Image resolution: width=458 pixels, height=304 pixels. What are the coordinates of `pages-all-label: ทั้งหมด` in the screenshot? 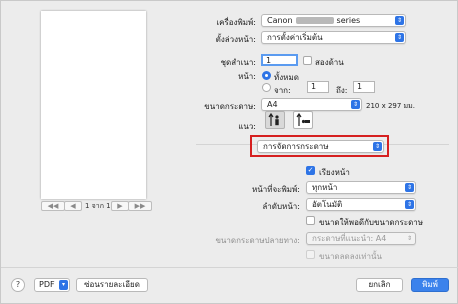 It's located at (286, 77).